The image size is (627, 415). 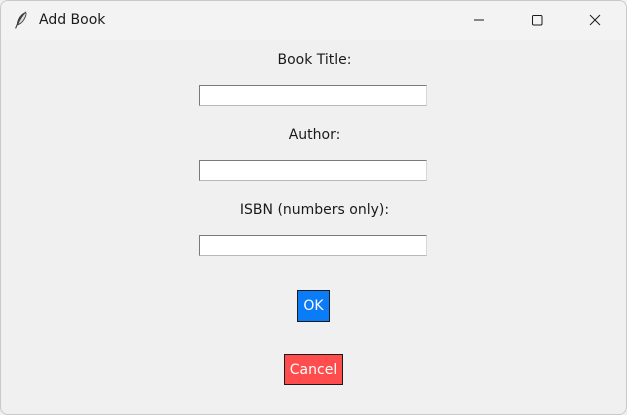 I want to click on book-title-input, so click(x=313, y=95).